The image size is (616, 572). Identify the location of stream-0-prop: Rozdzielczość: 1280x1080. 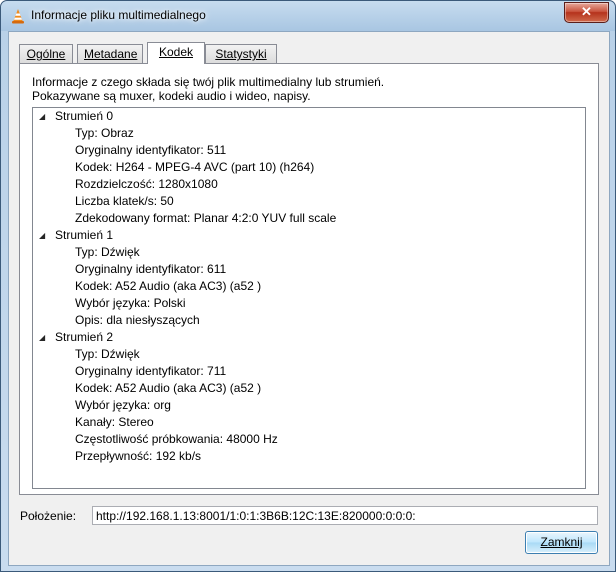
(146, 184).